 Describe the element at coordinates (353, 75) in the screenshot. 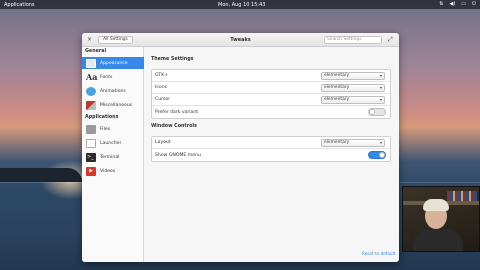

I see `gtk-theme-dropdown: elementary ▾` at that location.